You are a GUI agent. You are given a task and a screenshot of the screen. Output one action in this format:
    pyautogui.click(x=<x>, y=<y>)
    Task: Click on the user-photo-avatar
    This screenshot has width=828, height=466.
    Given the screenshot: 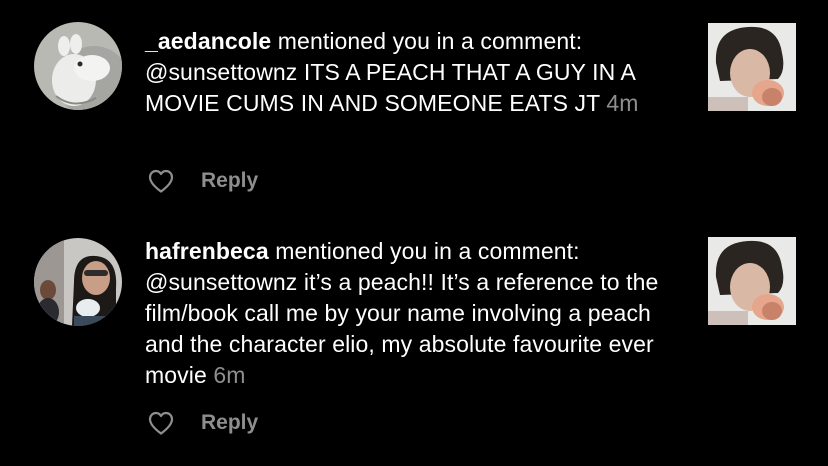 What is the action you would take?
    pyautogui.click(x=78, y=282)
    